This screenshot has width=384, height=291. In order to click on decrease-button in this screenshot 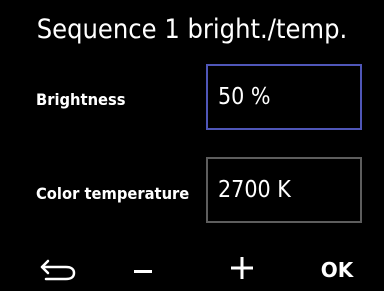, I will do `click(143, 270)`.